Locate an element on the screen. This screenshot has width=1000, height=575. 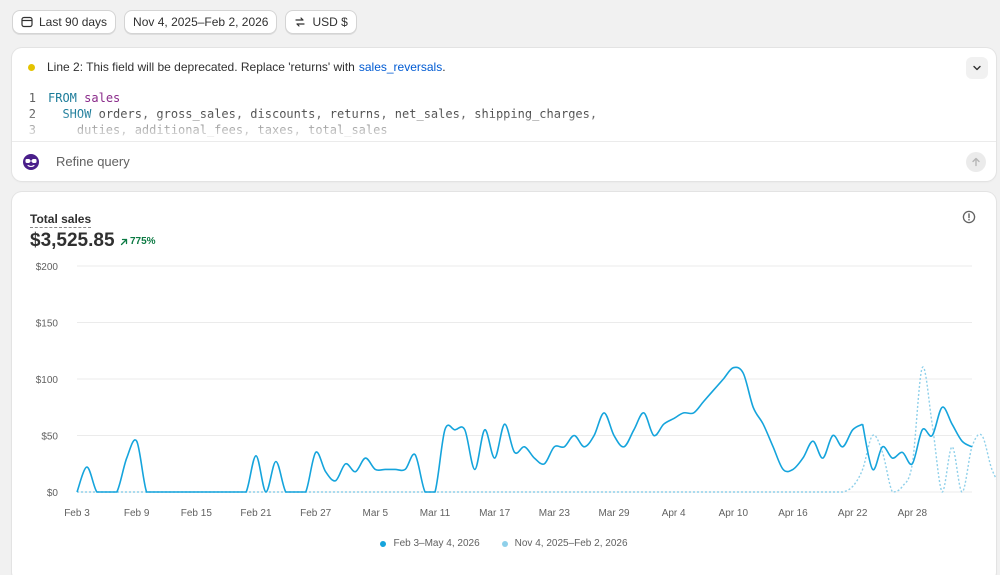
y-tick-label: $0 is located at coordinates (53, 493).